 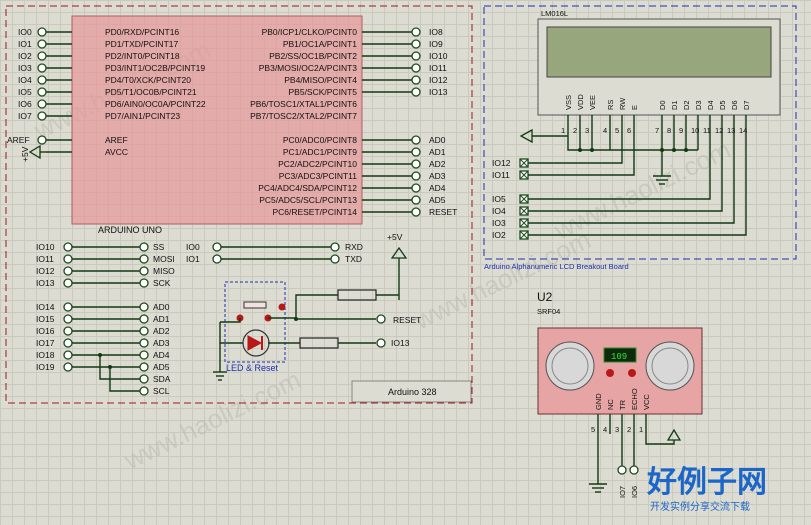 I want to click on reset-terminal, so click(x=381, y=319).